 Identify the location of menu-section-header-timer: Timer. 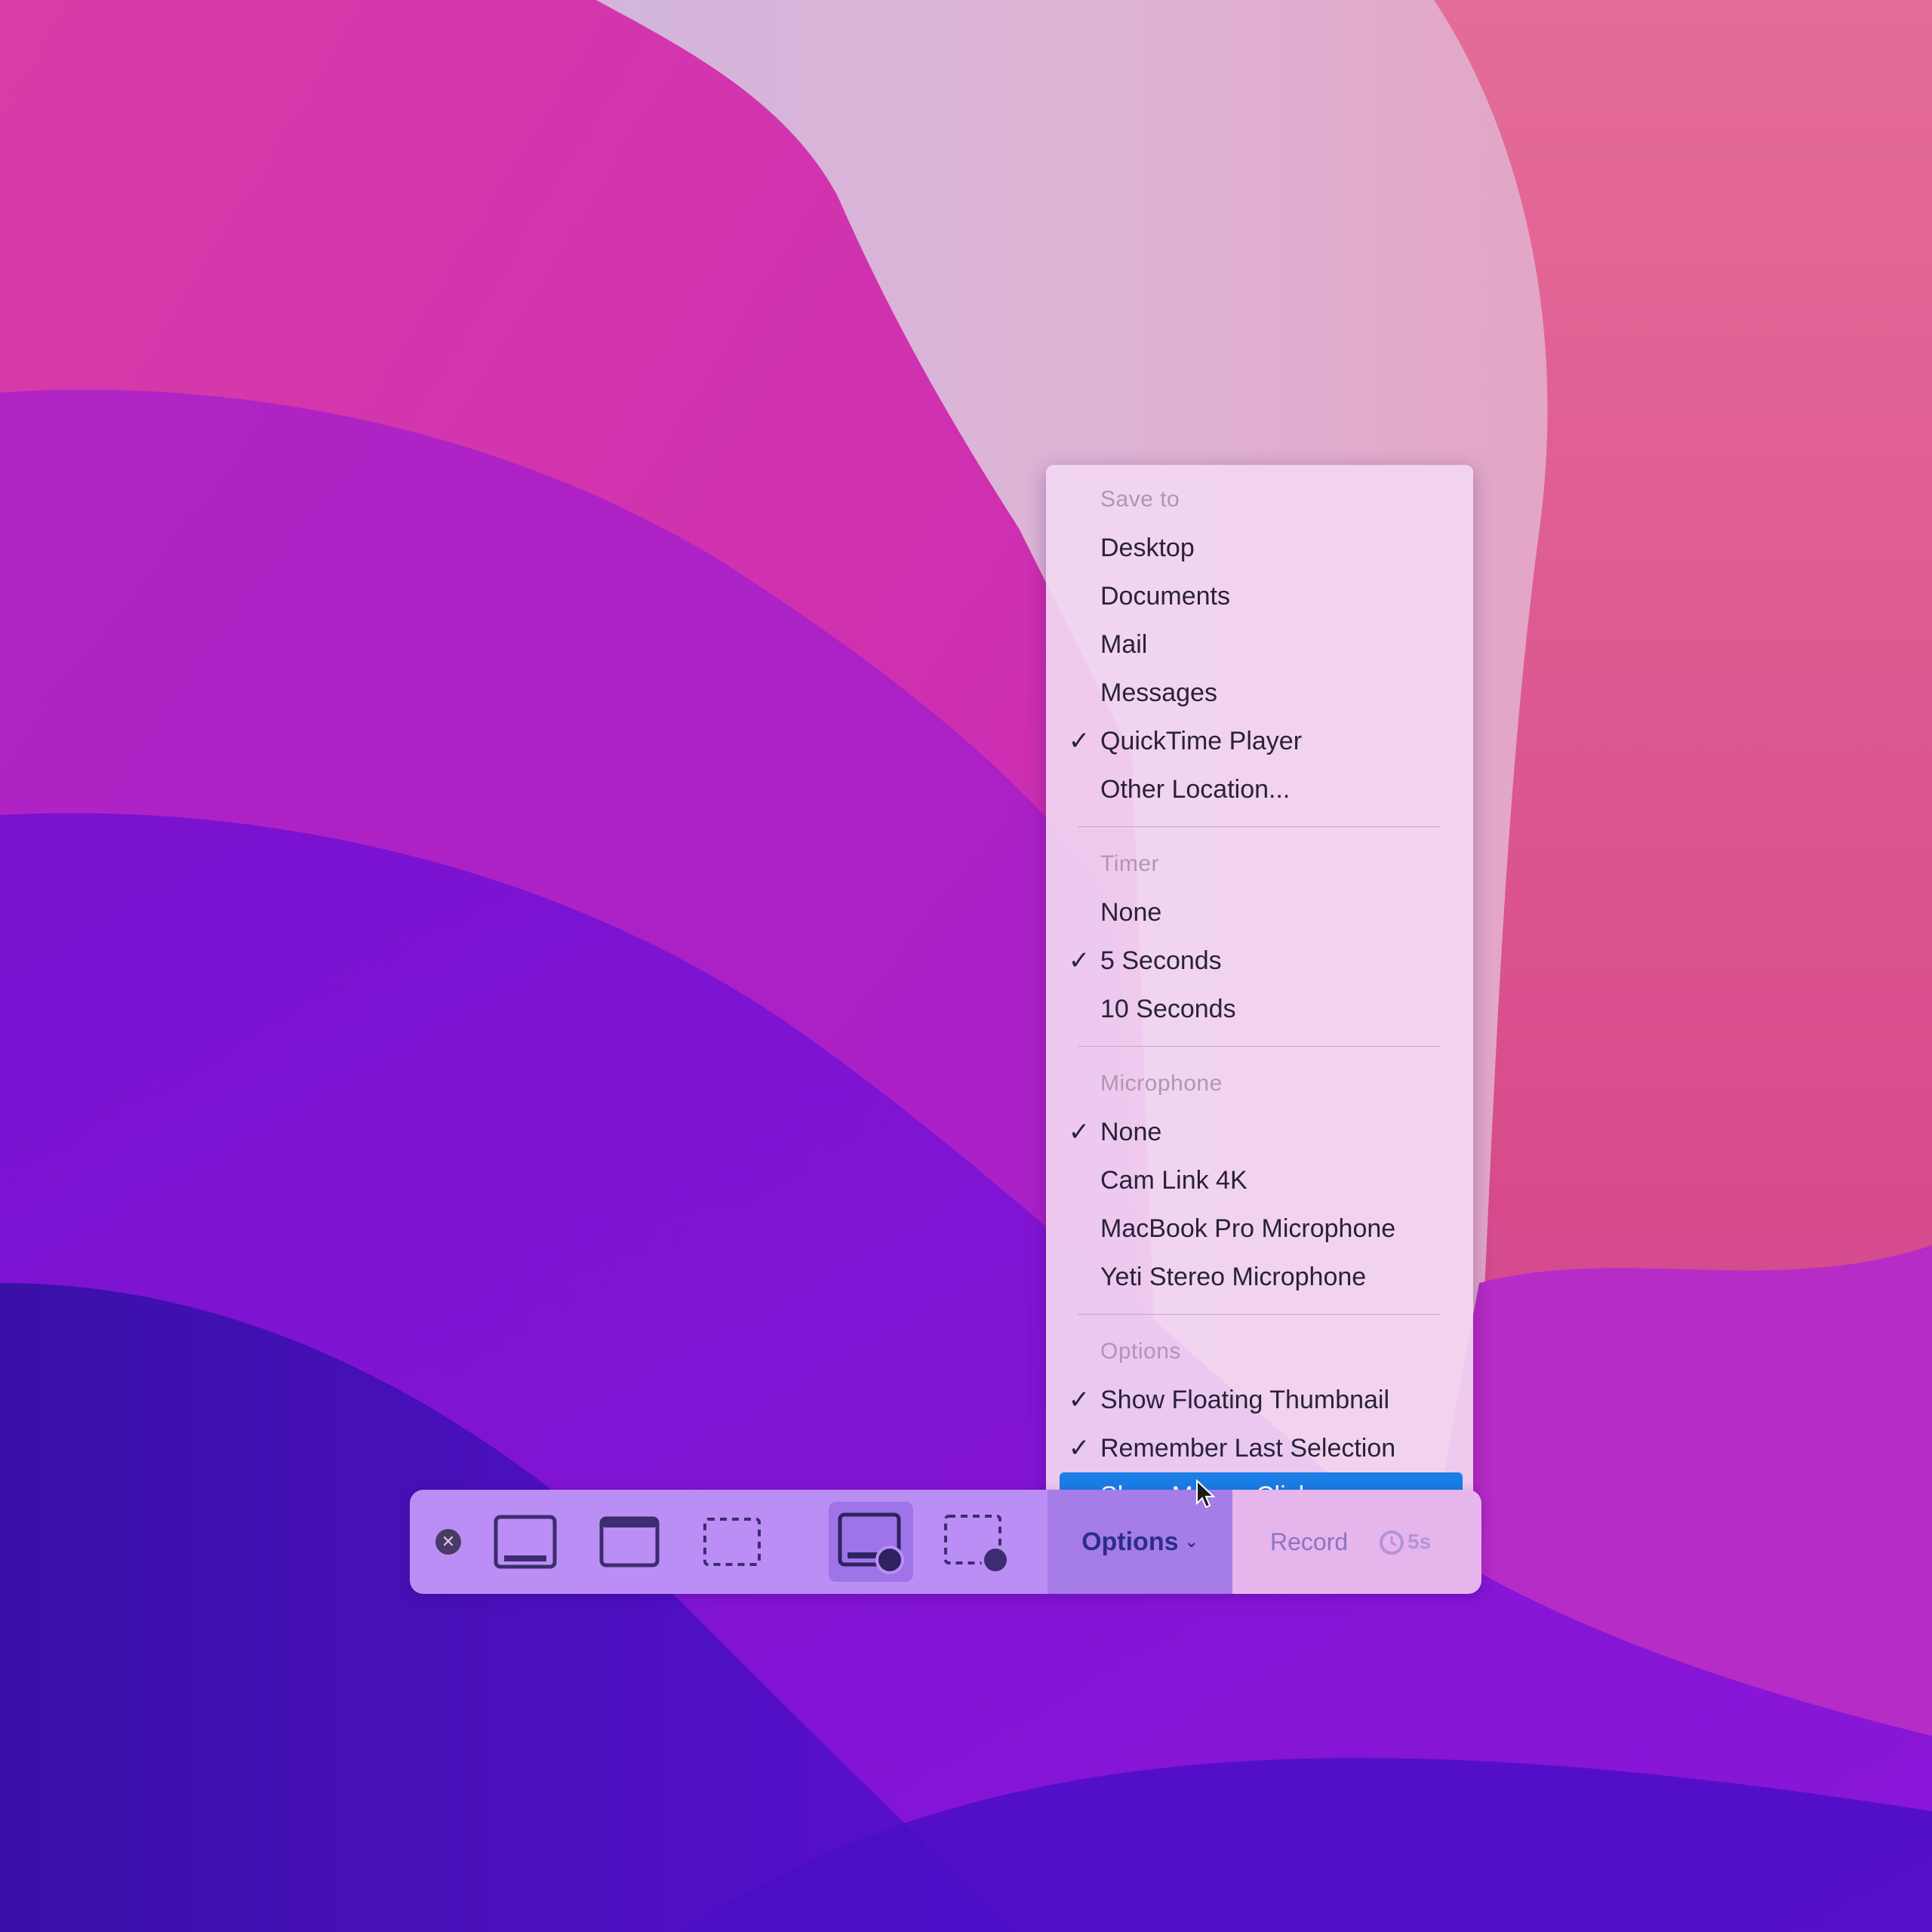
(1130, 863).